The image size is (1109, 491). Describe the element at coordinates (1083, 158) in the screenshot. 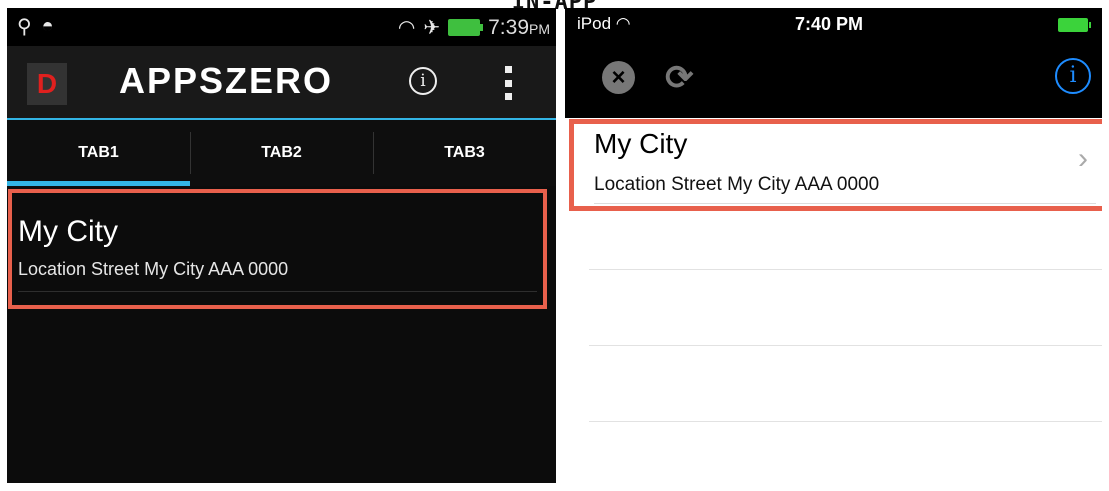

I see `chevron-right-icon: ›` at that location.